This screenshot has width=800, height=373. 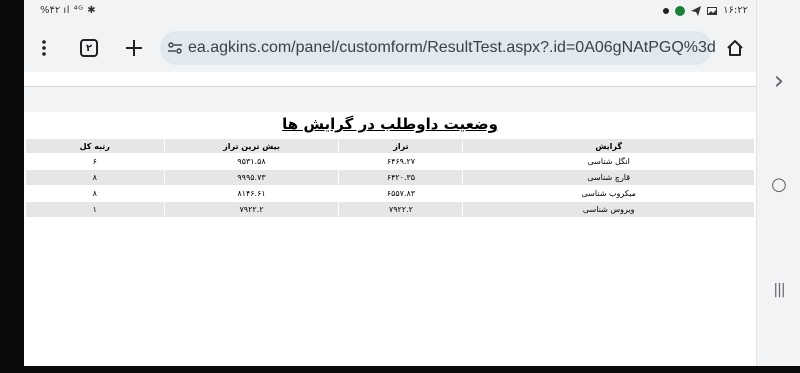 What do you see at coordinates (390, 124) in the screenshot?
I see `page-title: وضعیت داوطلب در گرایش ها` at bounding box center [390, 124].